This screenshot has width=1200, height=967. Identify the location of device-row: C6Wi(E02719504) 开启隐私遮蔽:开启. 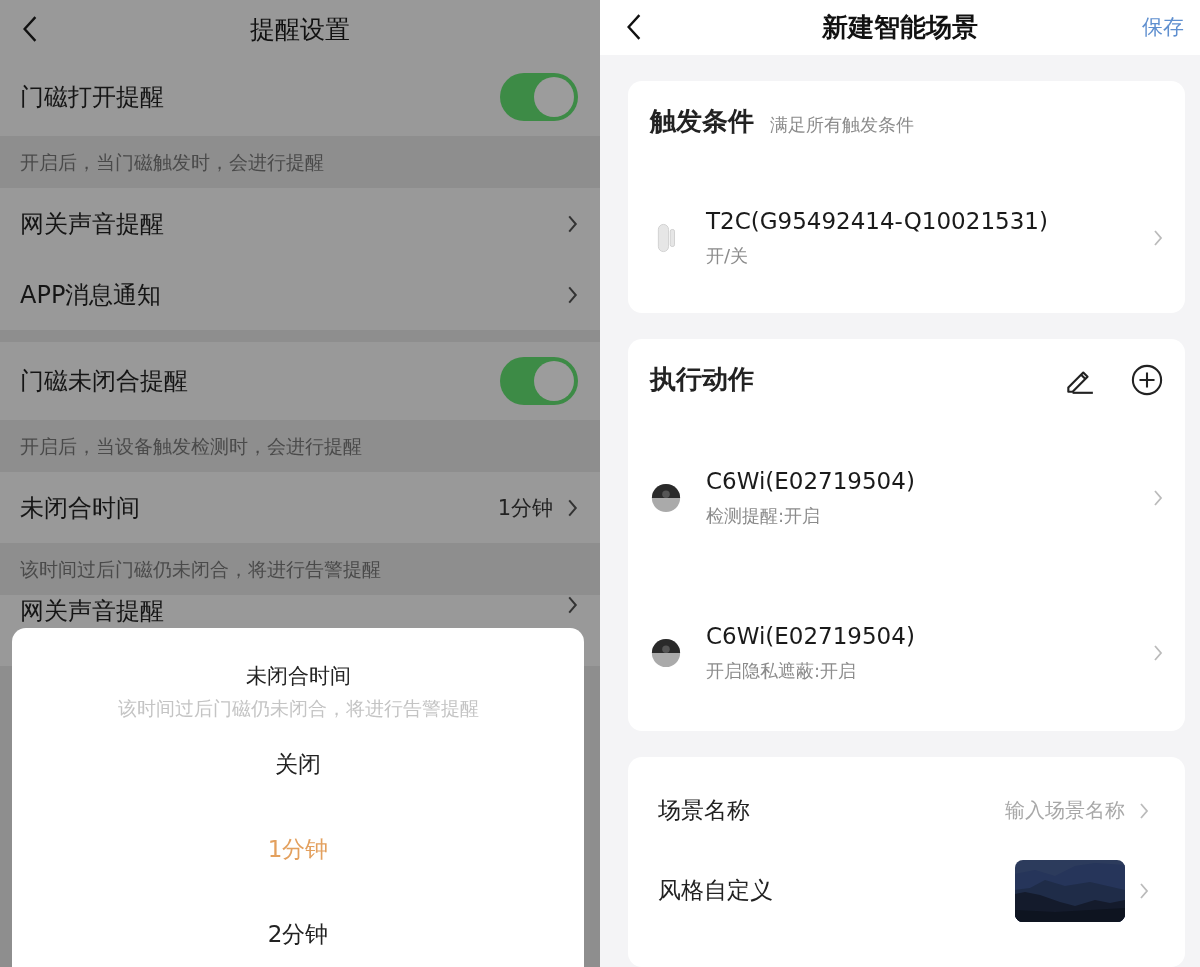
(906, 653).